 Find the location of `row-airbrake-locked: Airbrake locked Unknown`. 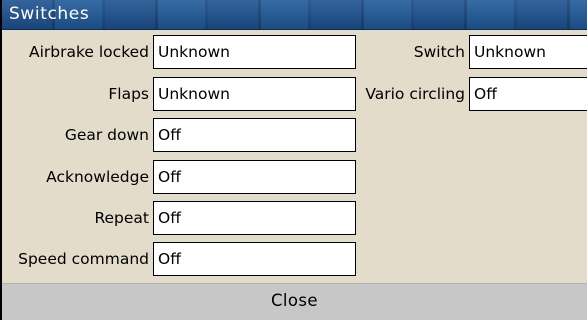

row-airbrake-locked: Airbrake locked Unknown is located at coordinates (182, 52).